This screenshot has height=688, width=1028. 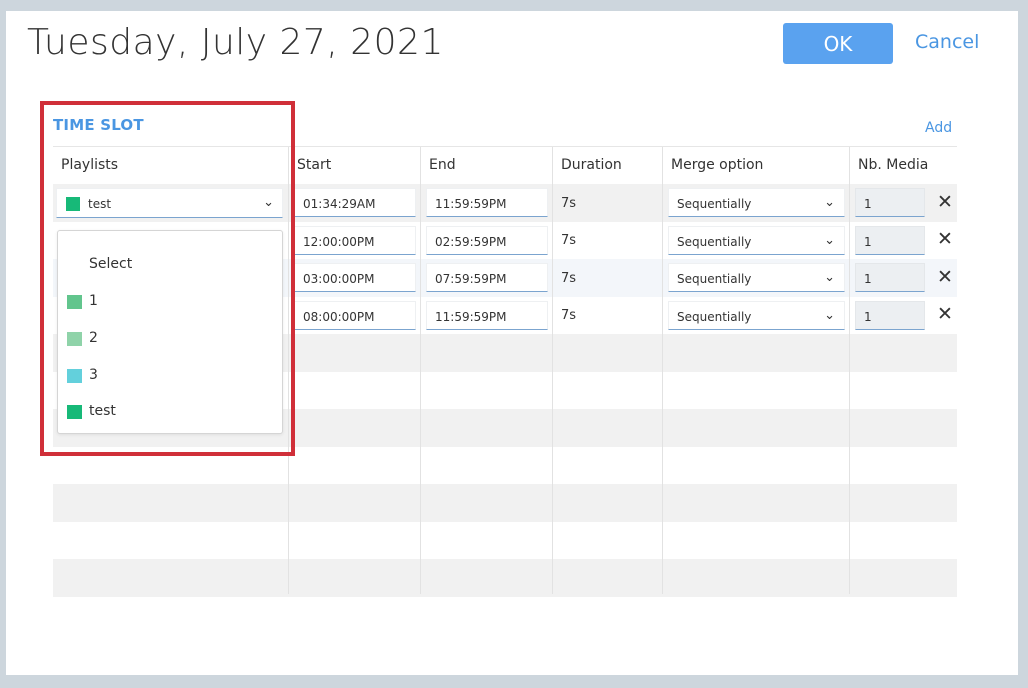 What do you see at coordinates (487, 277) in the screenshot?
I see `end-time-input: 07:59:59PM` at bounding box center [487, 277].